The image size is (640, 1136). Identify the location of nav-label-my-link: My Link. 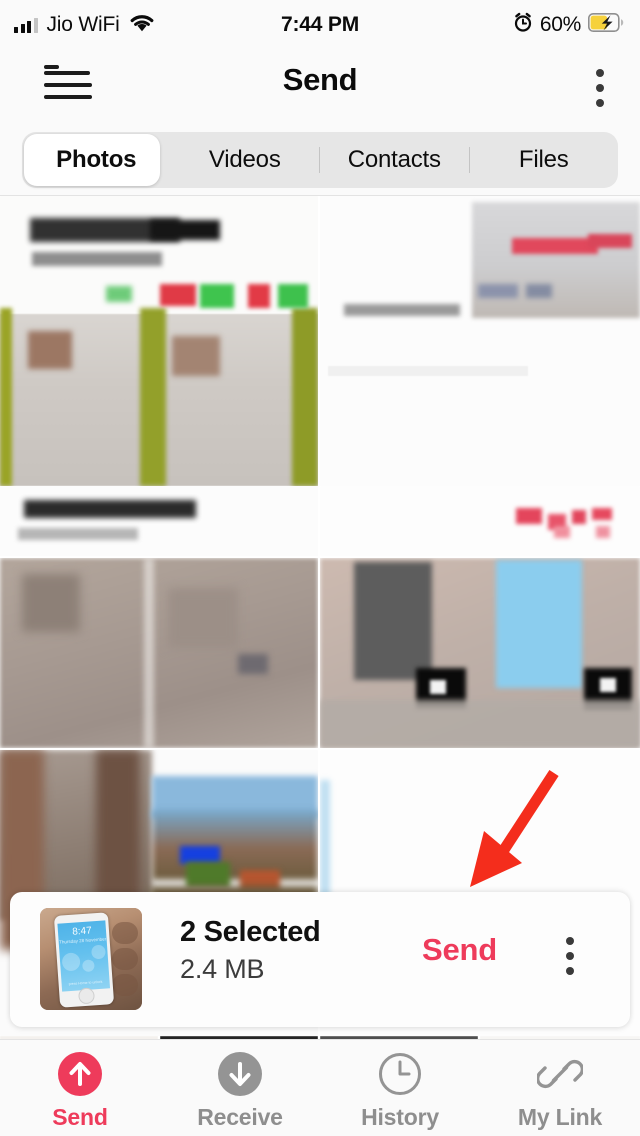
(560, 1117).